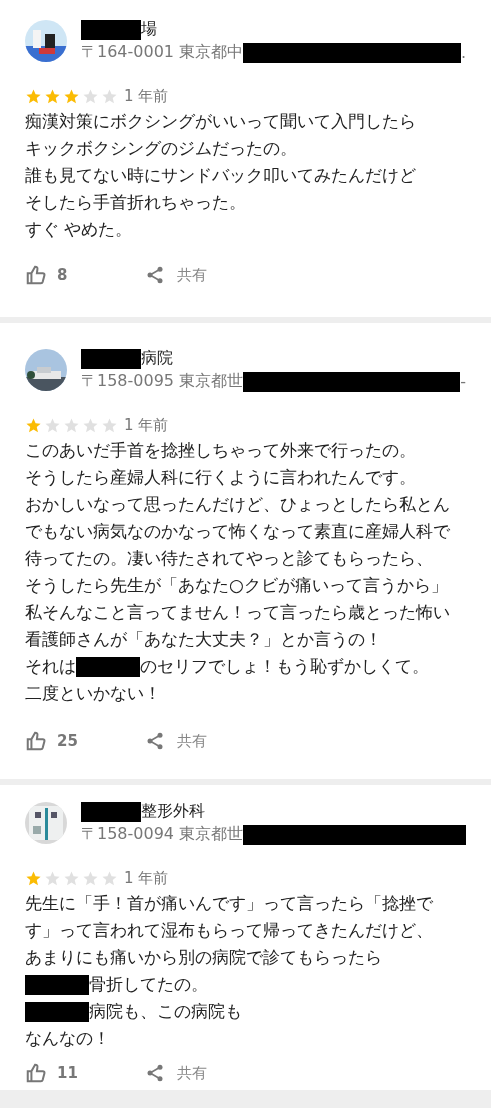 Image resolution: width=491 pixels, height=1108 pixels. I want to click on like-button: 8, so click(85, 275).